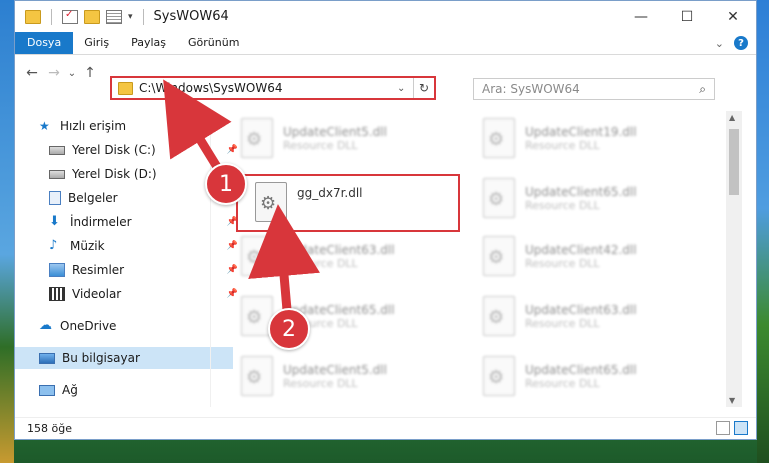  I want to click on search-input: Ara: SysWOW64 ⌕, so click(594, 89).